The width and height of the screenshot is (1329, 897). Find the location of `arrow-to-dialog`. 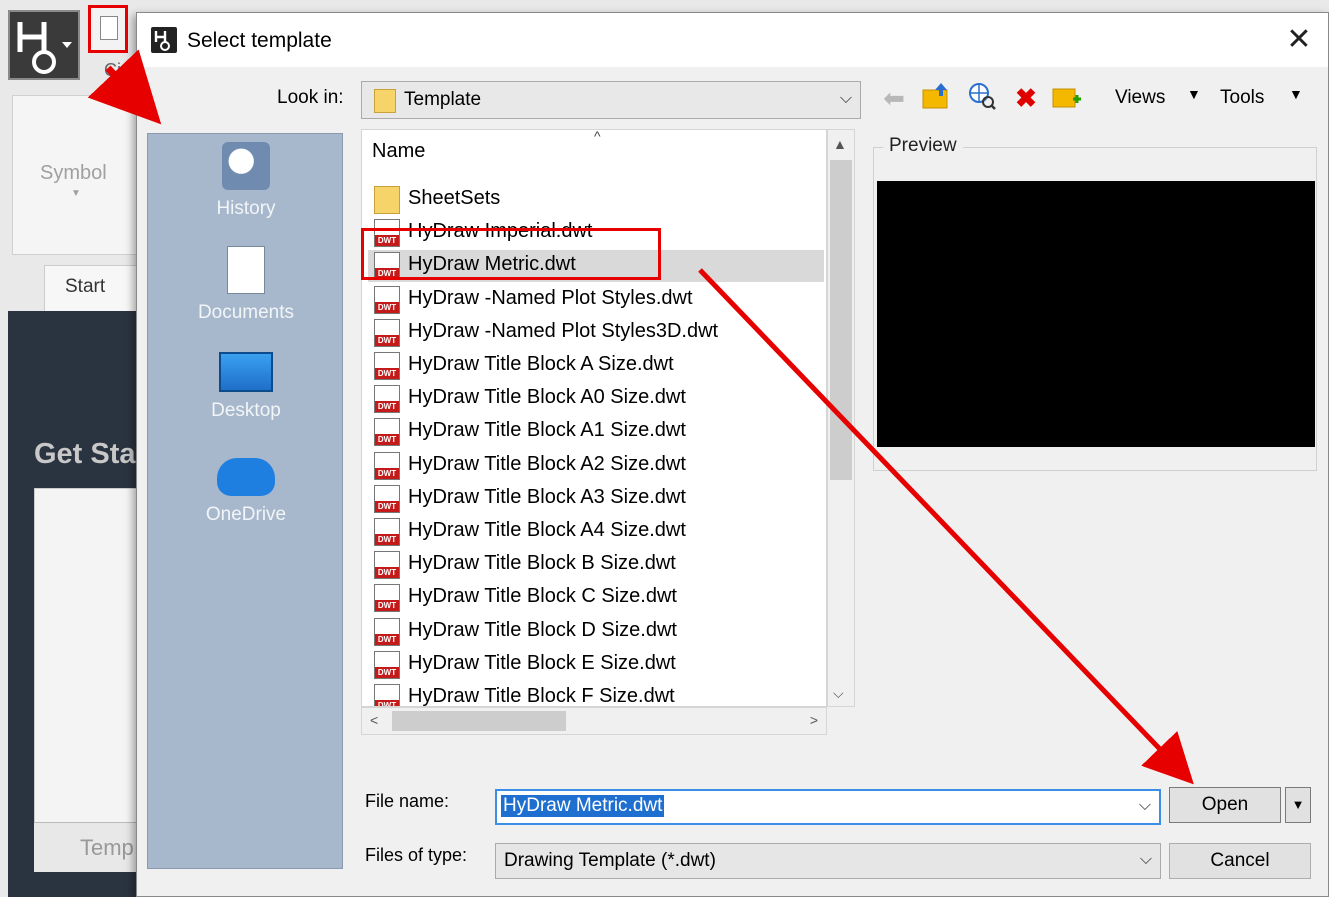

arrow-to-dialog is located at coordinates (124, 87).